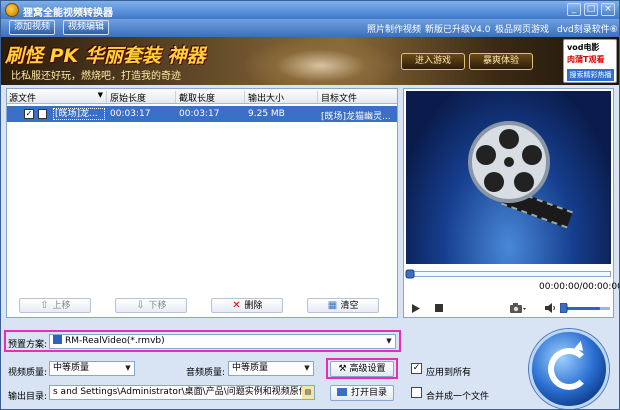 The height and width of the screenshot is (410, 620). Describe the element at coordinates (416, 308) in the screenshot. I see `play-icon` at that location.